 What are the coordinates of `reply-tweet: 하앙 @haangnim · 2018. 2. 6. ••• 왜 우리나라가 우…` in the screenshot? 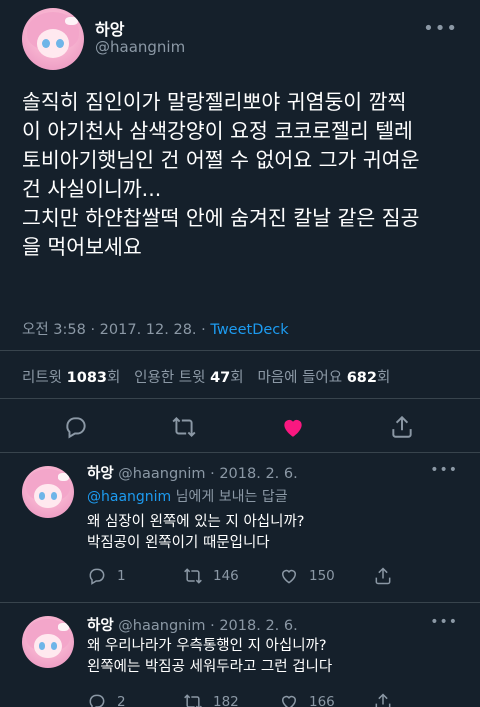 It's located at (240, 654).